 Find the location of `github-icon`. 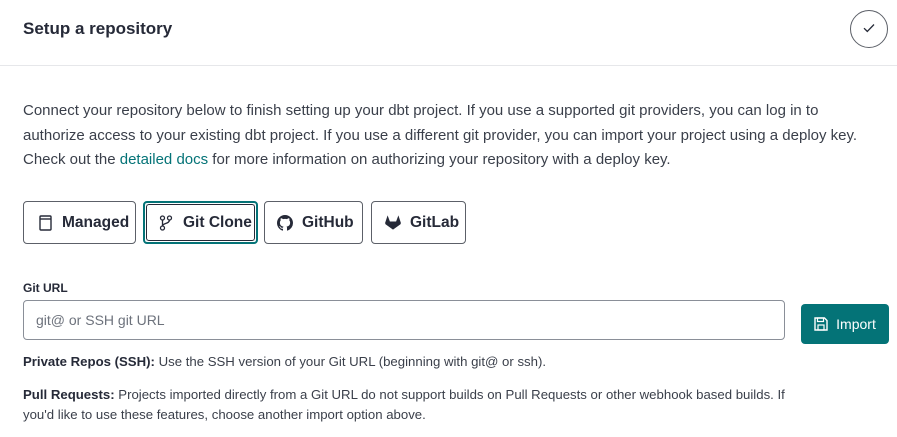

github-icon is located at coordinates (285, 222).